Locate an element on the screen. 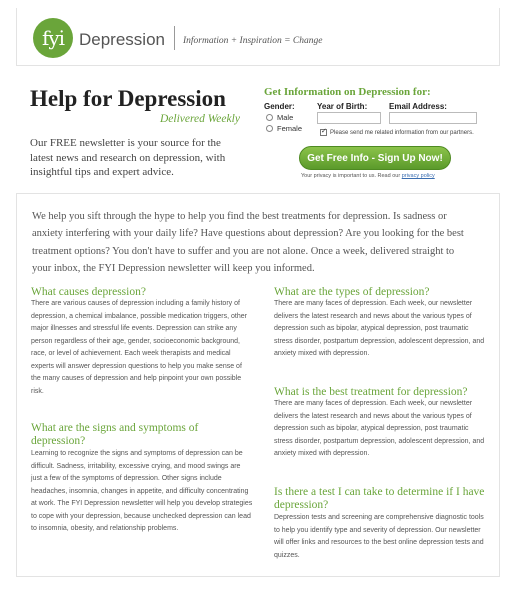 The image size is (516, 599). male-radio is located at coordinates (269, 117).